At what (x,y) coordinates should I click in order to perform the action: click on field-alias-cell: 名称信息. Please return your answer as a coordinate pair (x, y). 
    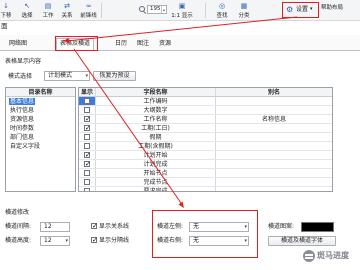
    Looking at the image, I should click on (274, 119).